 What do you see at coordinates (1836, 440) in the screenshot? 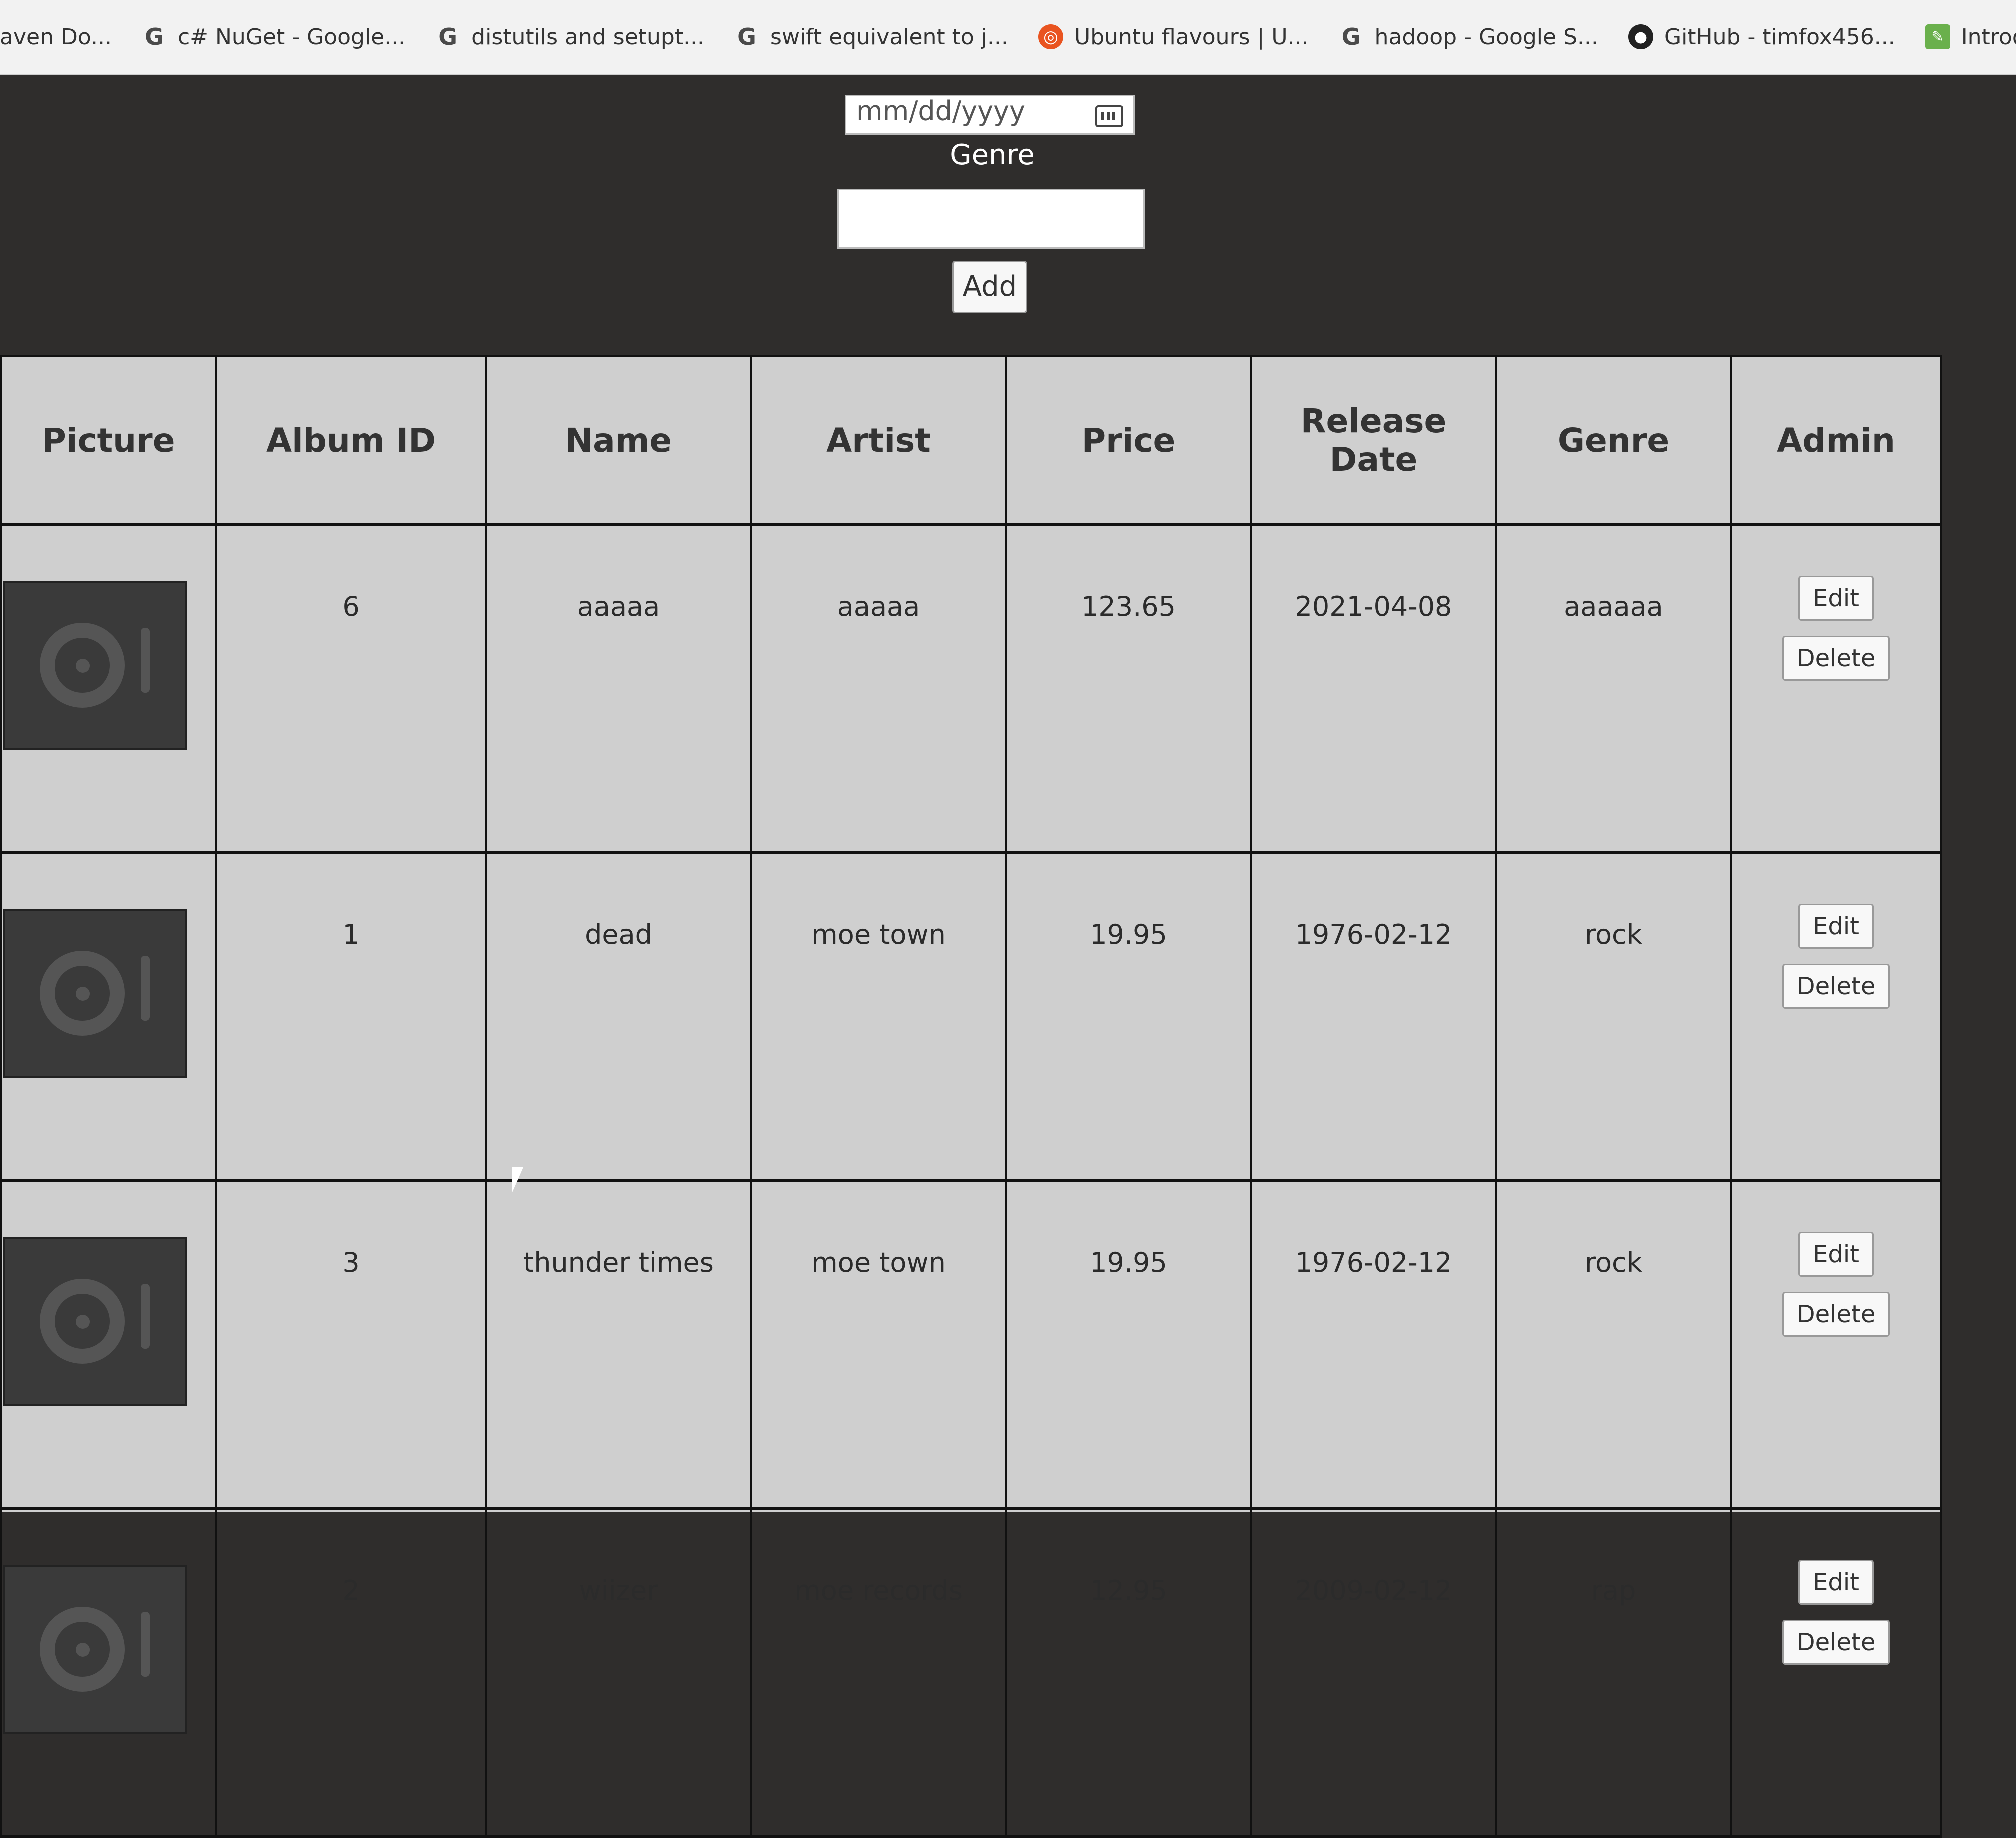
I see `header-admin: Admin` at bounding box center [1836, 440].